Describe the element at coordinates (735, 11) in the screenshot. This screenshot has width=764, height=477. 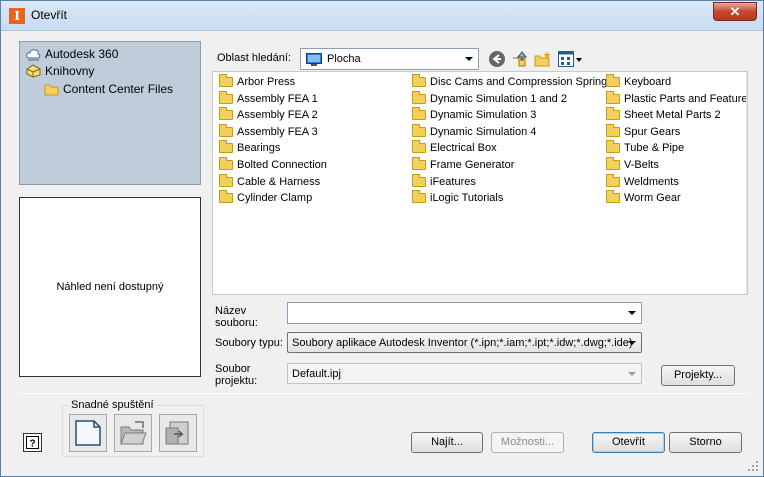
I see `close-button: ✕` at that location.